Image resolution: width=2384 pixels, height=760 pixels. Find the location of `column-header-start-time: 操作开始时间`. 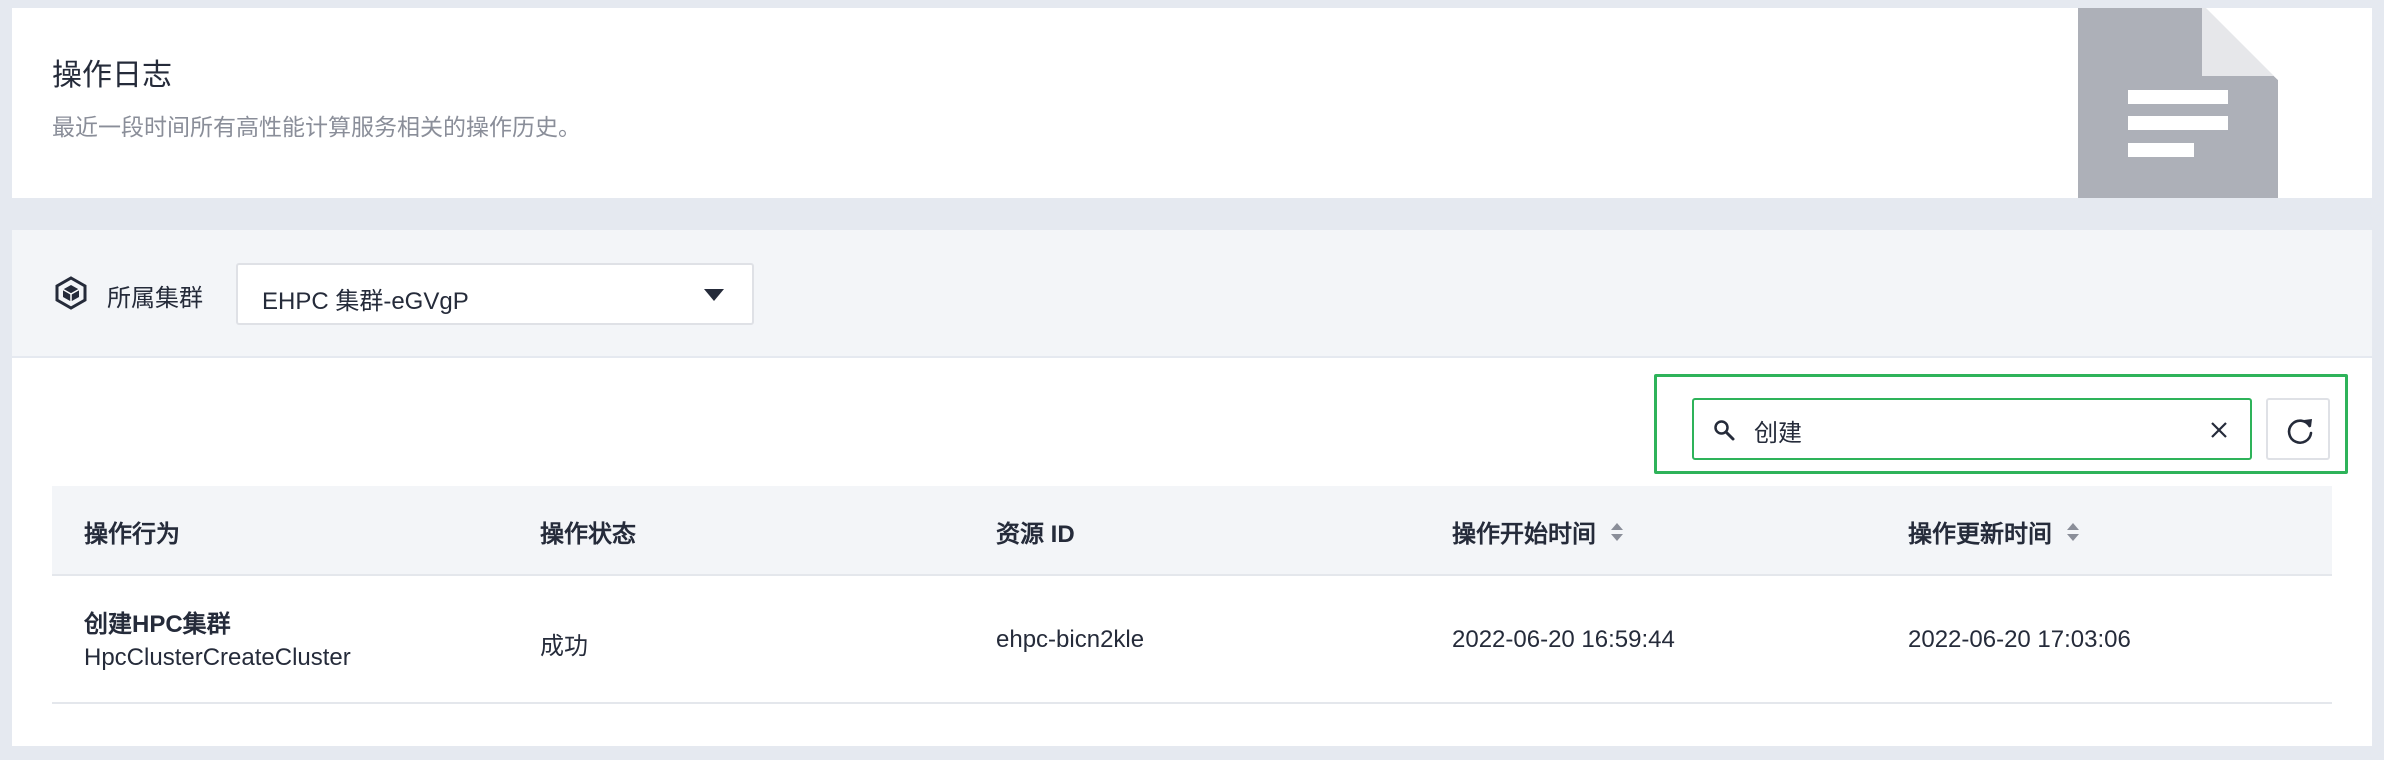

column-header-start-time: 操作开始时间 is located at coordinates (1538, 531).